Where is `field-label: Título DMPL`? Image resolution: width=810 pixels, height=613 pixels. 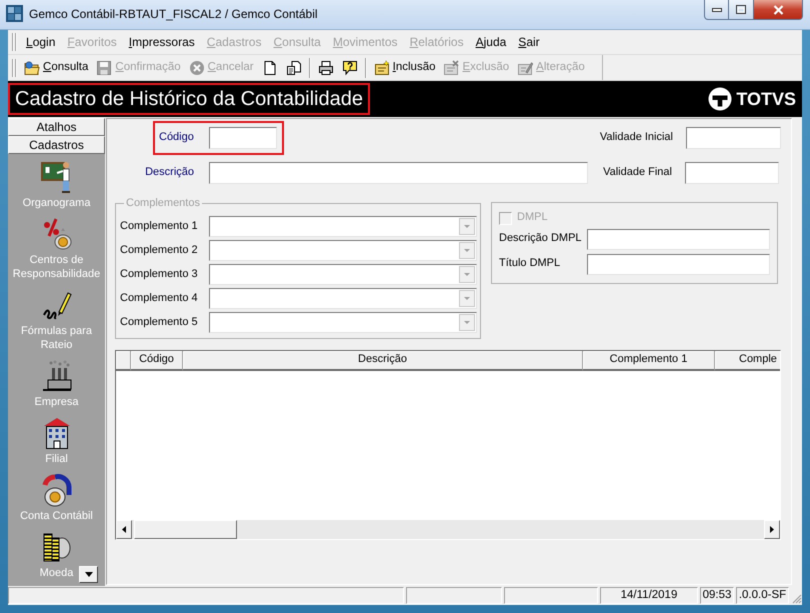 field-label: Título DMPL is located at coordinates (530, 264).